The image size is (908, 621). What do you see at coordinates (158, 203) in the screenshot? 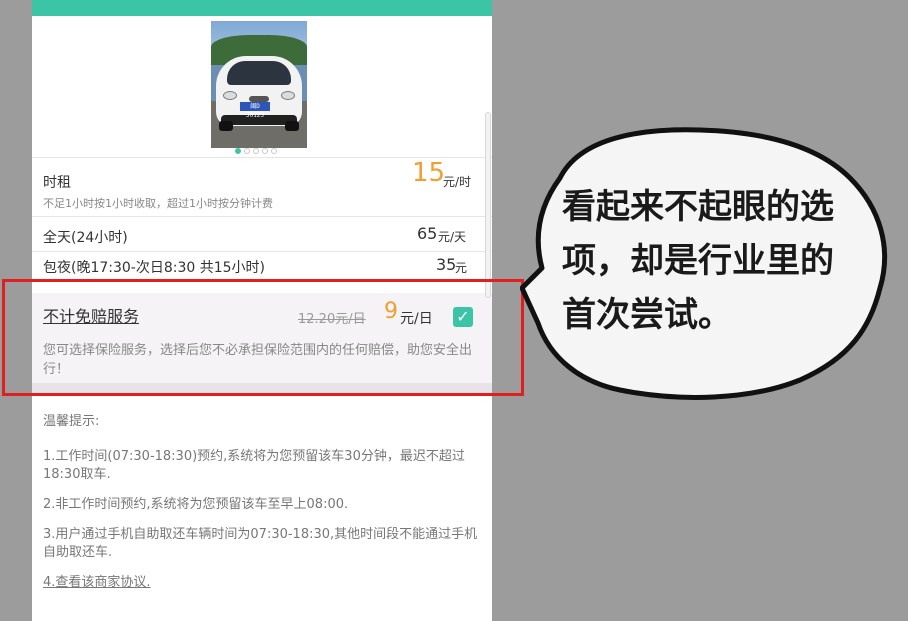
I see `hourly-note: 不足1小时按1小时收取，超过1小时按分钟计费` at bounding box center [158, 203].